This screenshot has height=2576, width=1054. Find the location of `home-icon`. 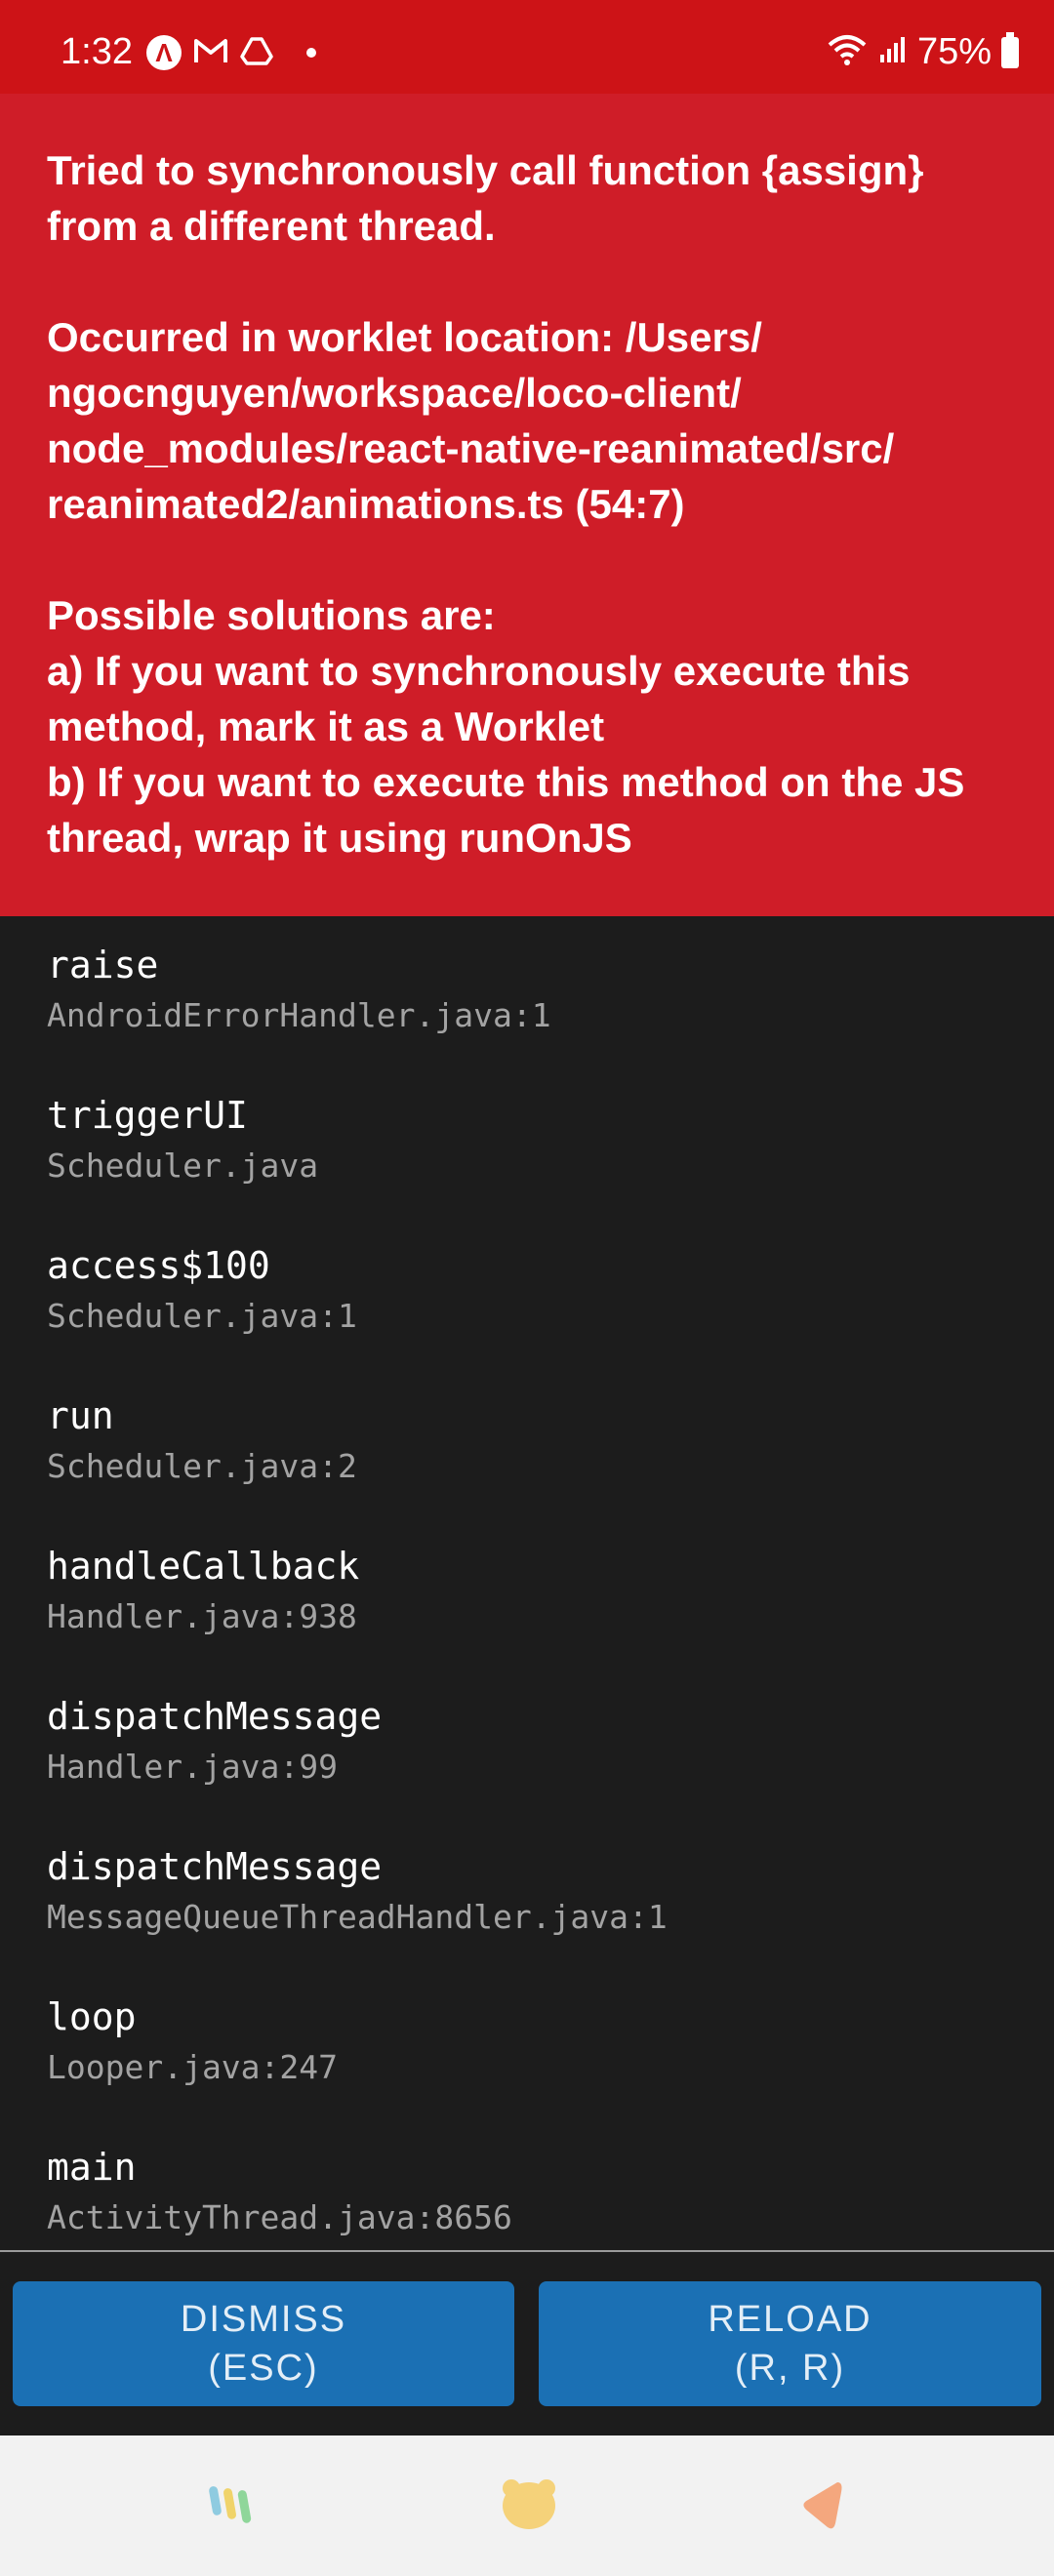

home-icon is located at coordinates (529, 2506).